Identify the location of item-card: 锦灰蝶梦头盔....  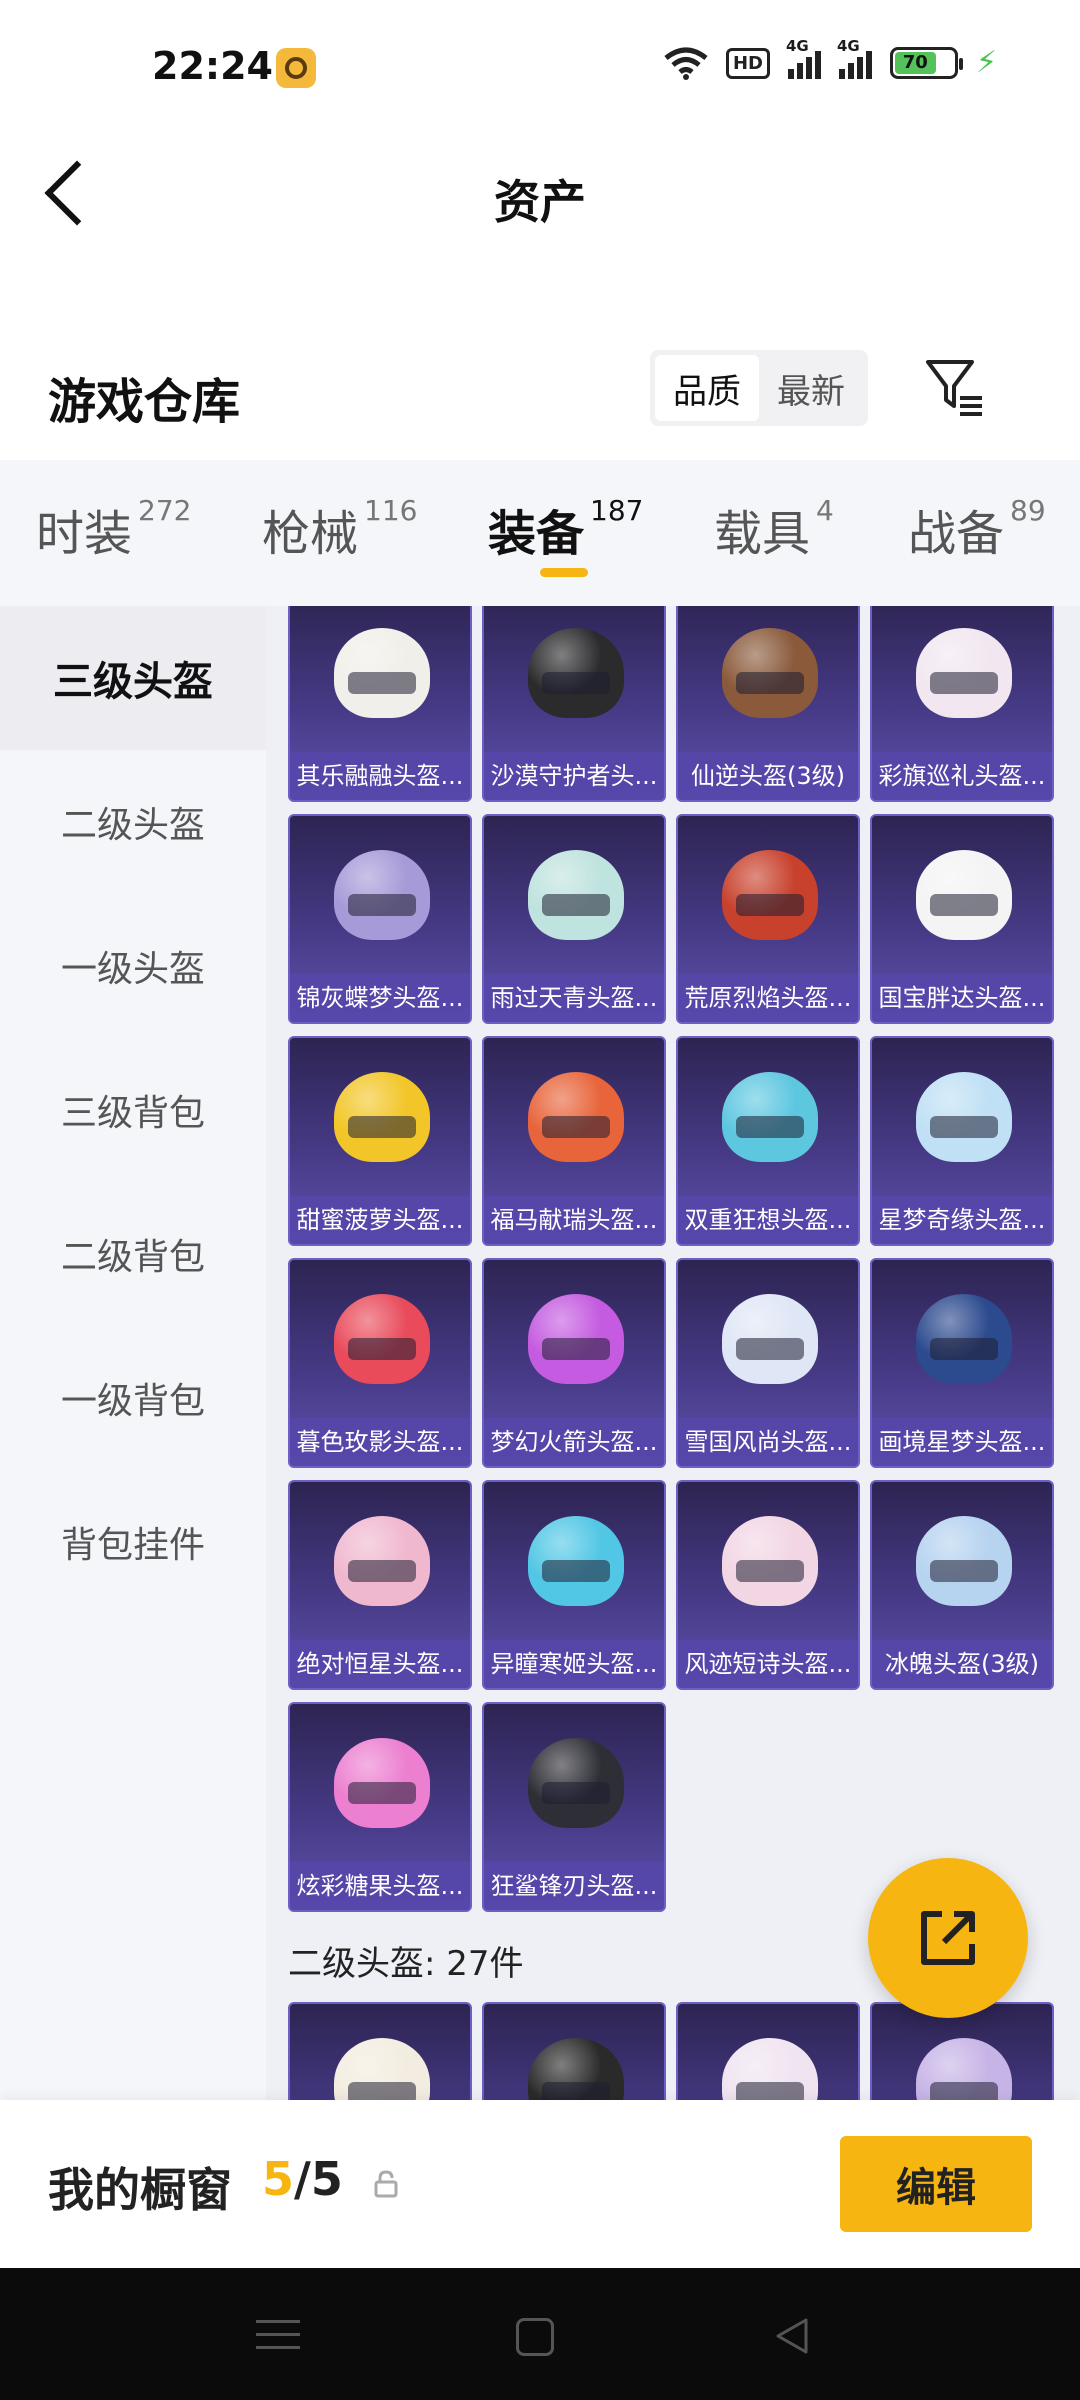
(380, 919).